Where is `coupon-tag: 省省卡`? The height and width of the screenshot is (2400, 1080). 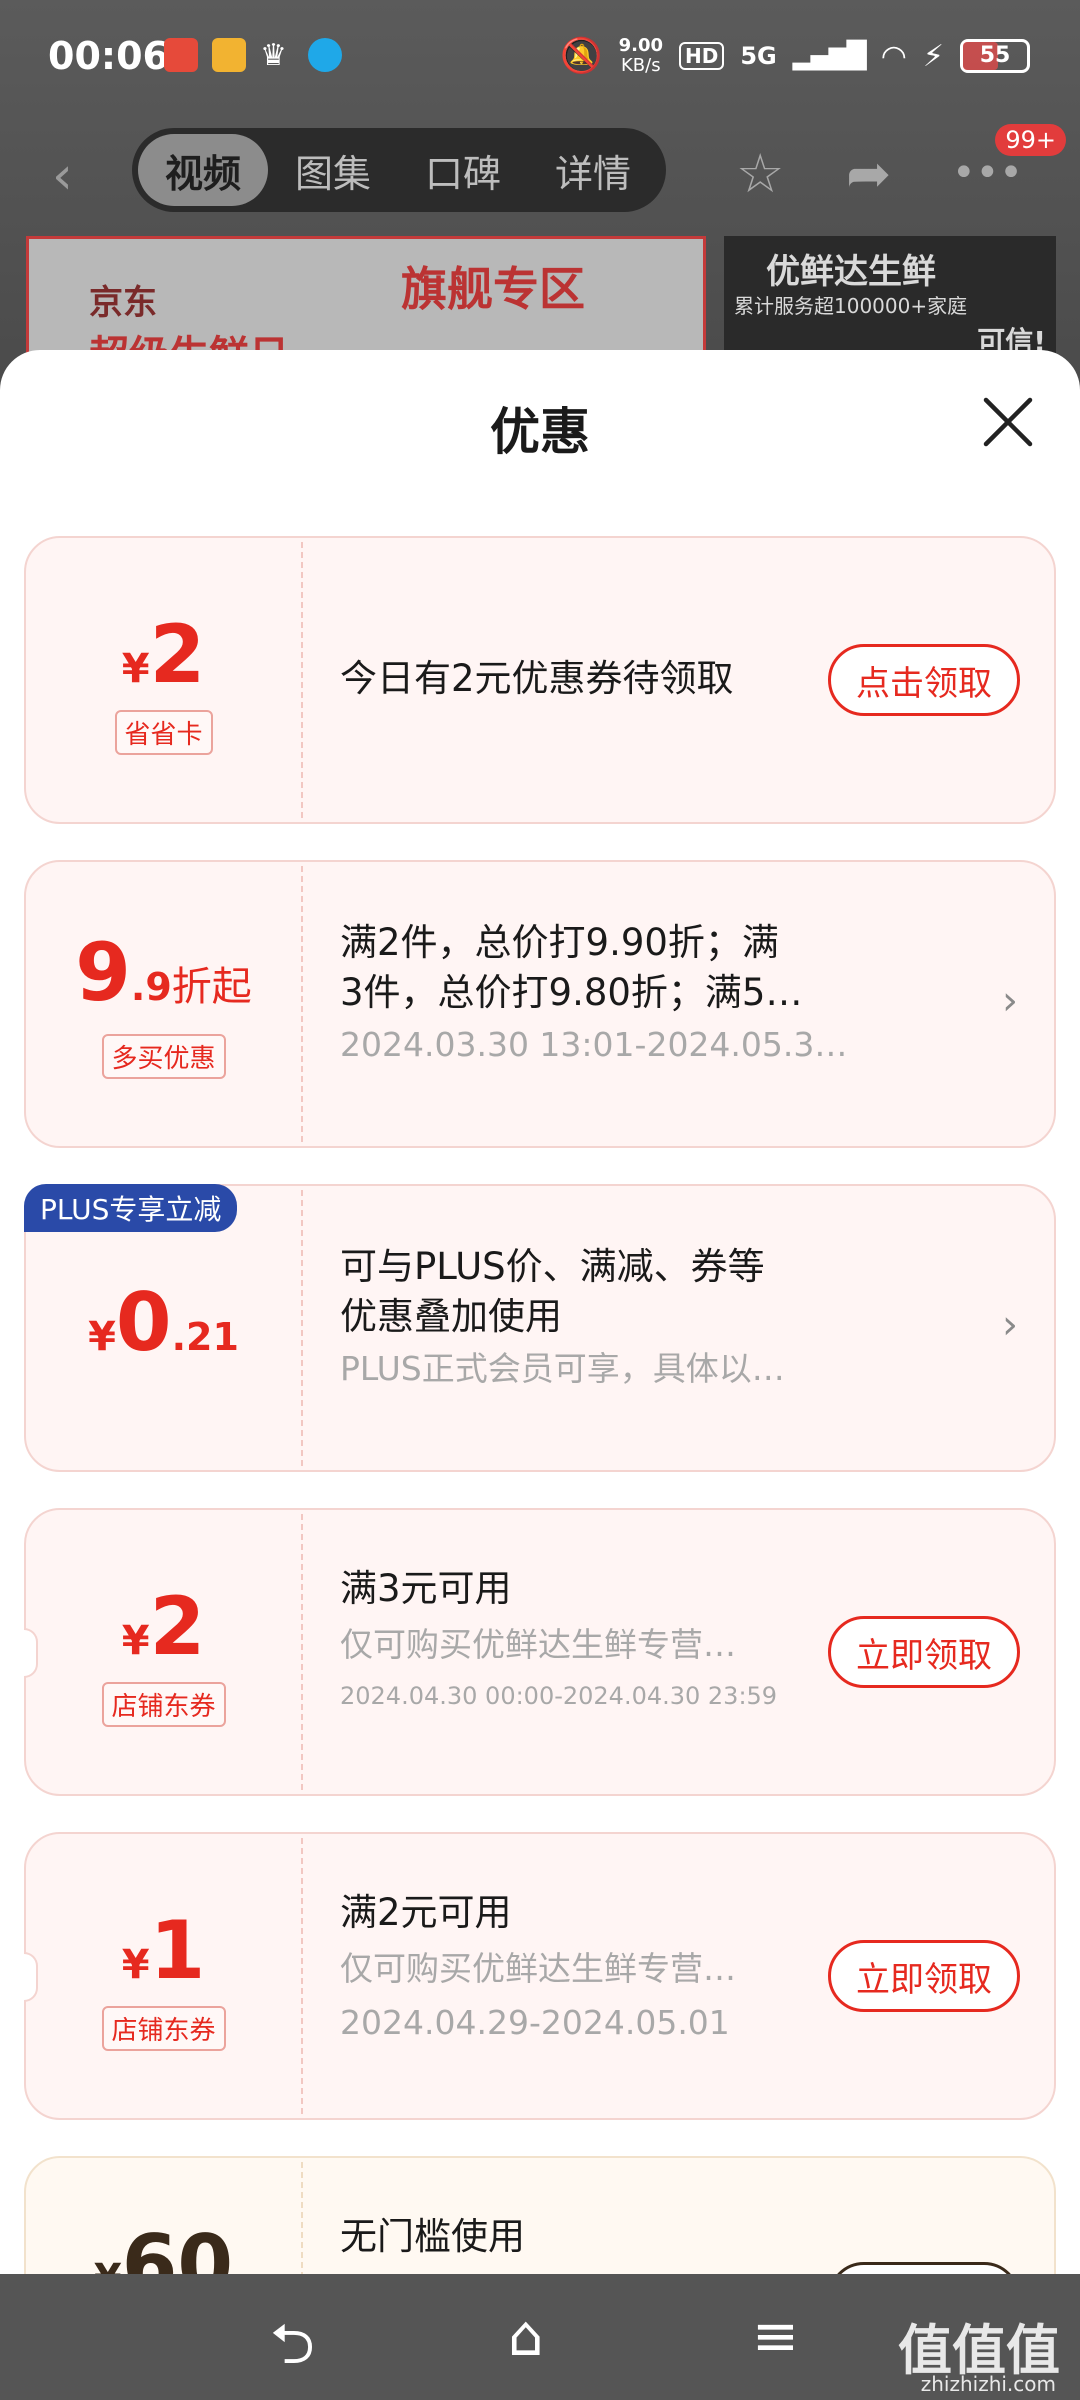 coupon-tag: 省省卡 is located at coordinates (163, 732).